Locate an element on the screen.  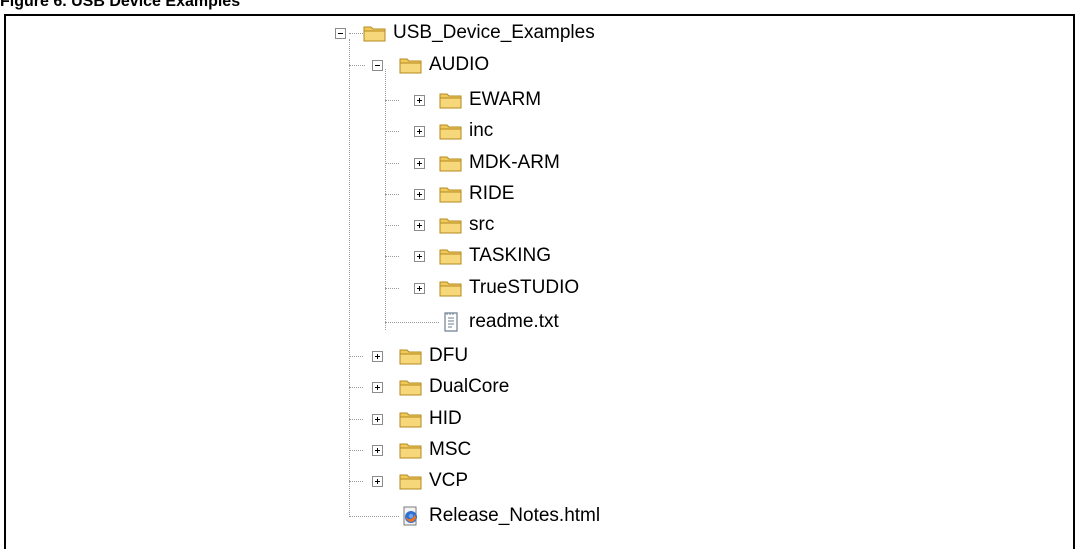
tree-item-usb-device-examples: USB_Device_Examples is located at coordinates (479, 33).